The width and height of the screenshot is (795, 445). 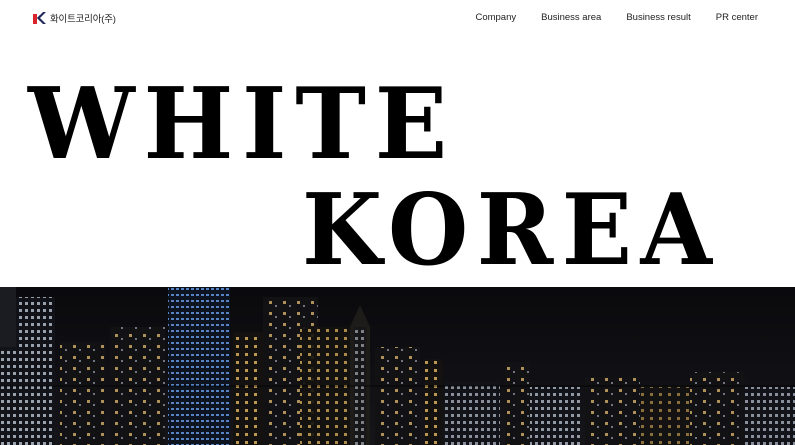 I want to click on white-korea-logo-icon, so click(x=39, y=18).